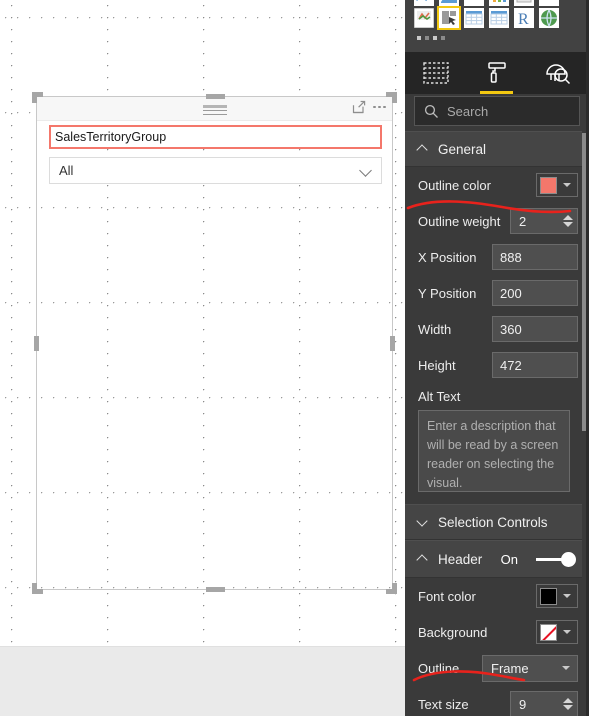 The image size is (589, 716). I want to click on label-text-size: Text size, so click(443, 704).